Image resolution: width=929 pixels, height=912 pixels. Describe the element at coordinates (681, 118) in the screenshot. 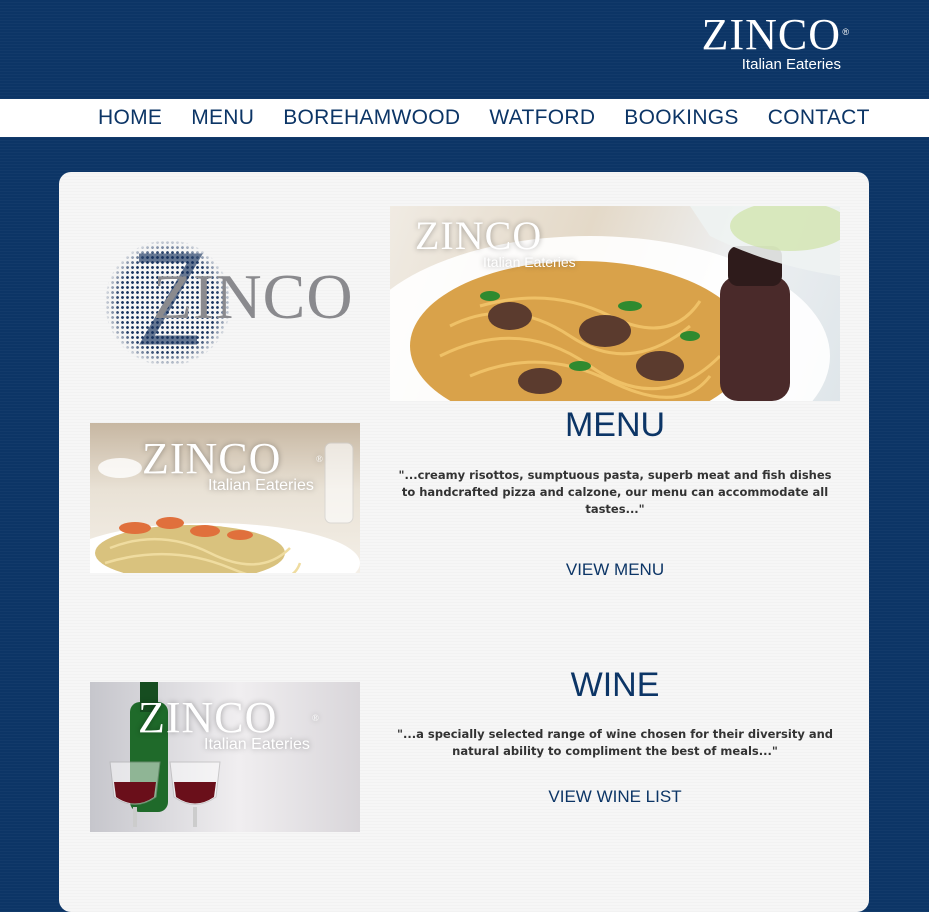

I see `nav-bookings: BOOKINGS` at that location.